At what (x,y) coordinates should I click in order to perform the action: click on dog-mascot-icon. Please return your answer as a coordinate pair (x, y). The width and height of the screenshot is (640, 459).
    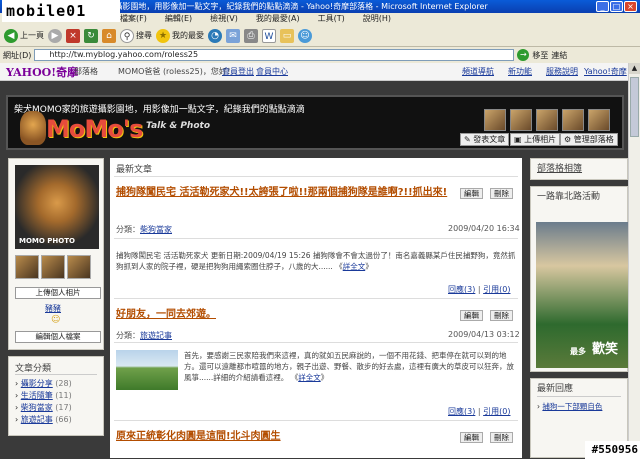
    Looking at the image, I should click on (33, 128).